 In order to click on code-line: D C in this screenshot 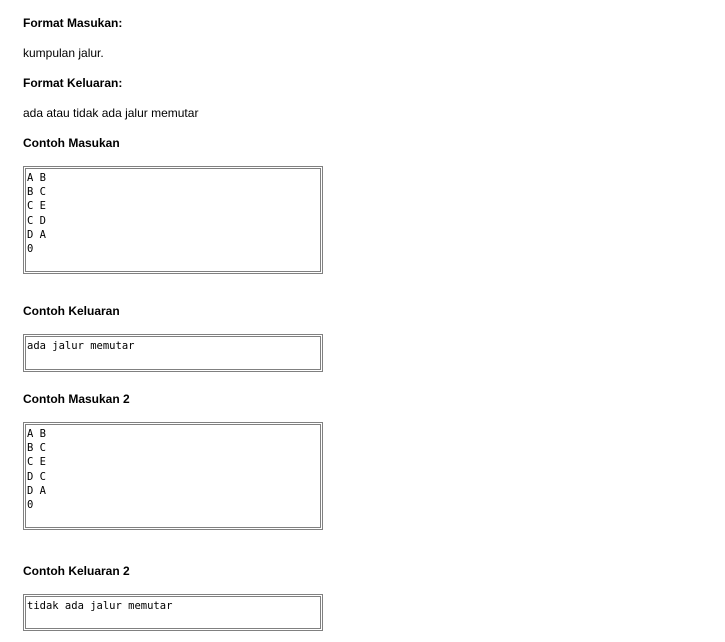, I will do `click(36, 476)`.